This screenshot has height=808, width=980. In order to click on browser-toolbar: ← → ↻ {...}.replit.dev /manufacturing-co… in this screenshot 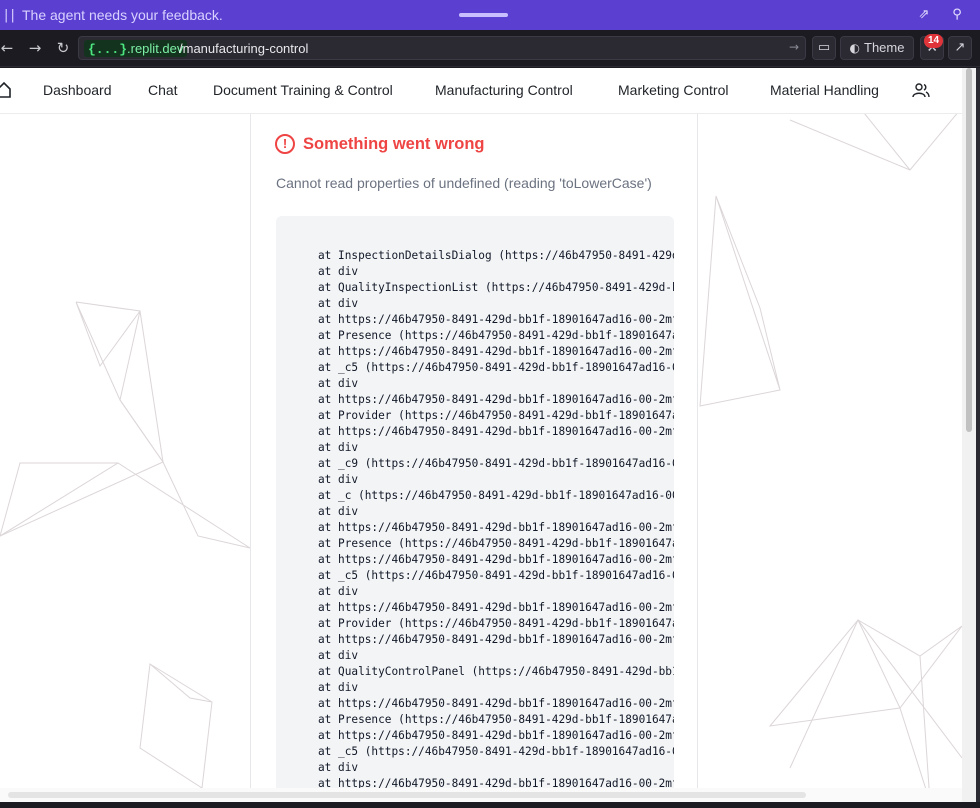, I will do `click(490, 48)`.